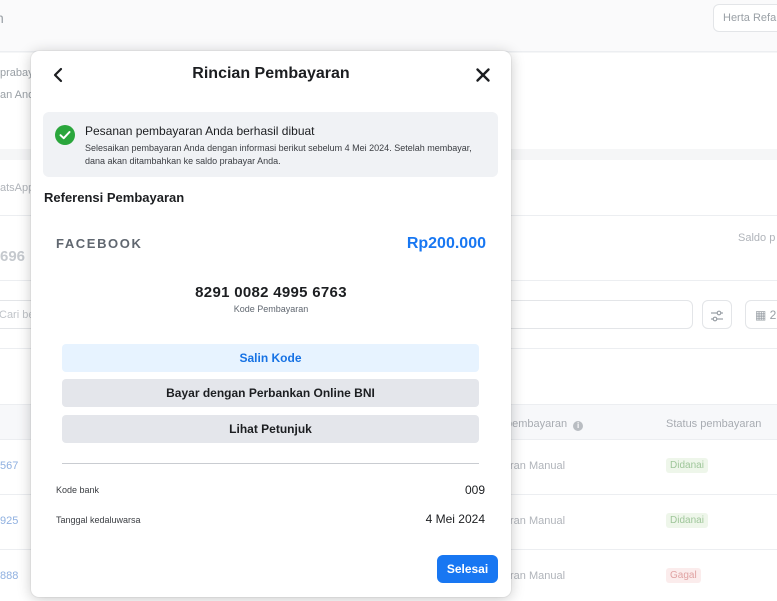  What do you see at coordinates (9, 576) in the screenshot?
I see `transaction-id-link: 888` at bounding box center [9, 576].